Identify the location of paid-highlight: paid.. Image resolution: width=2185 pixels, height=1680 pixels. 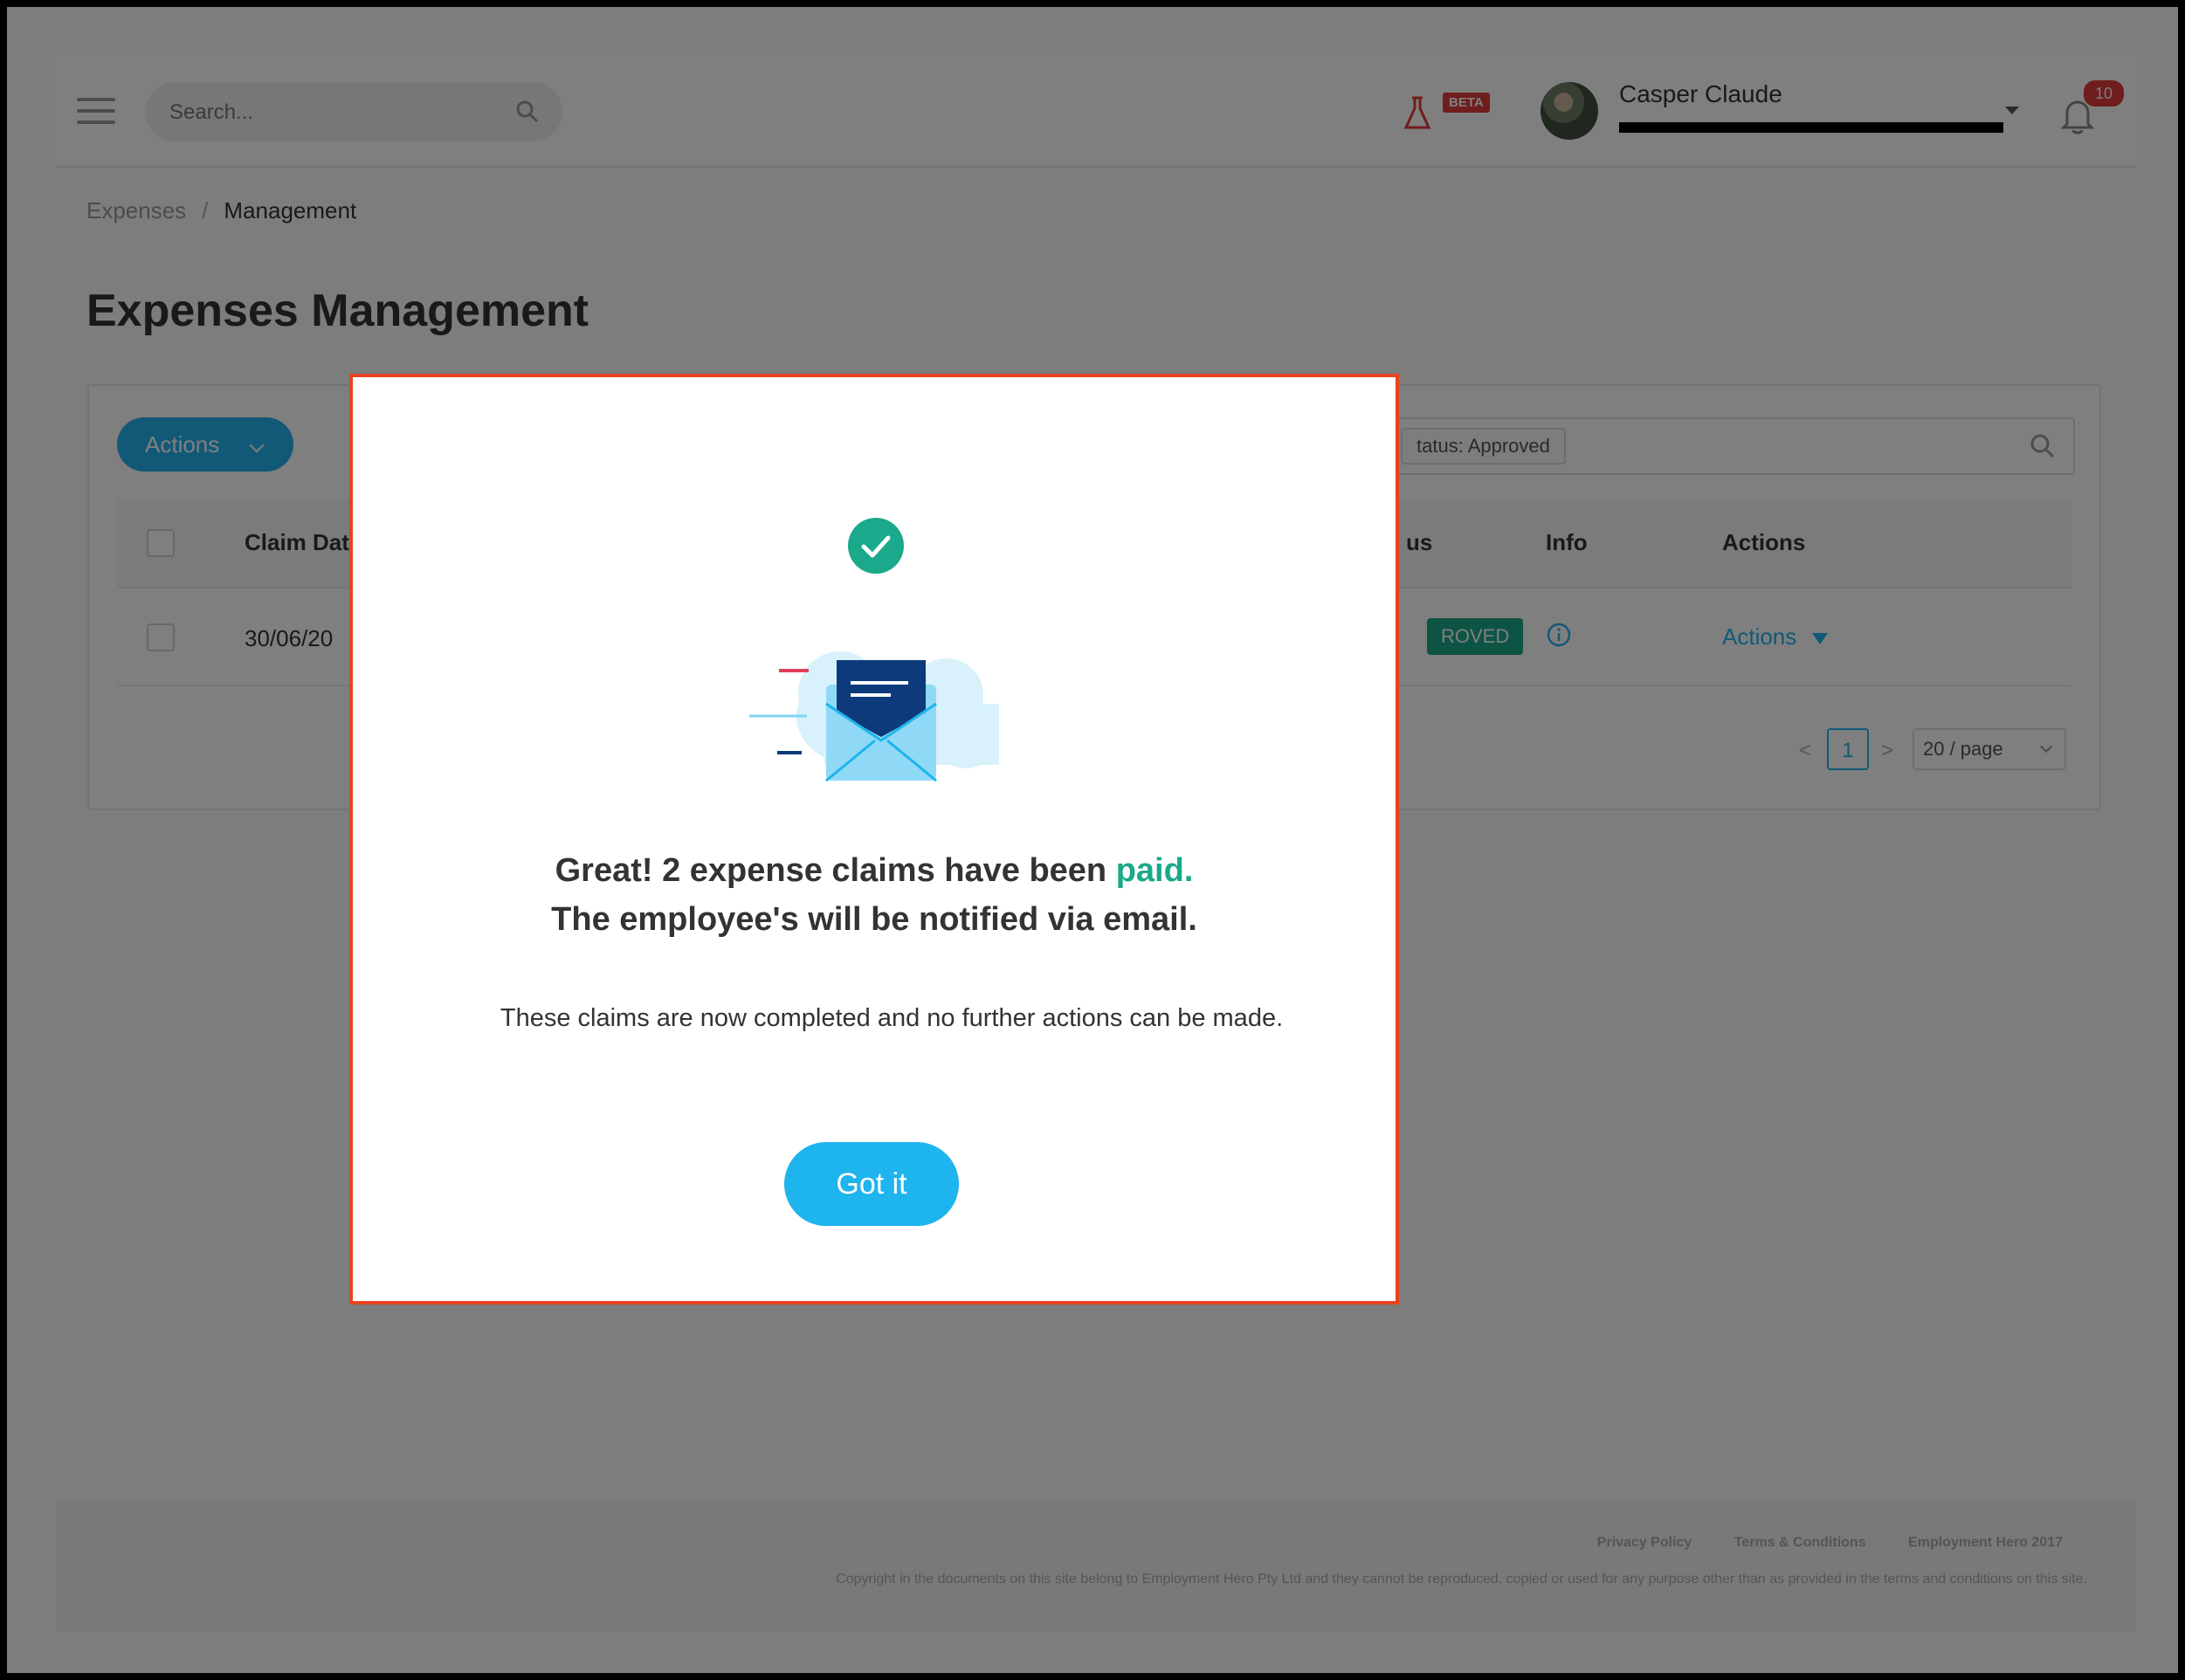
(1154, 870).